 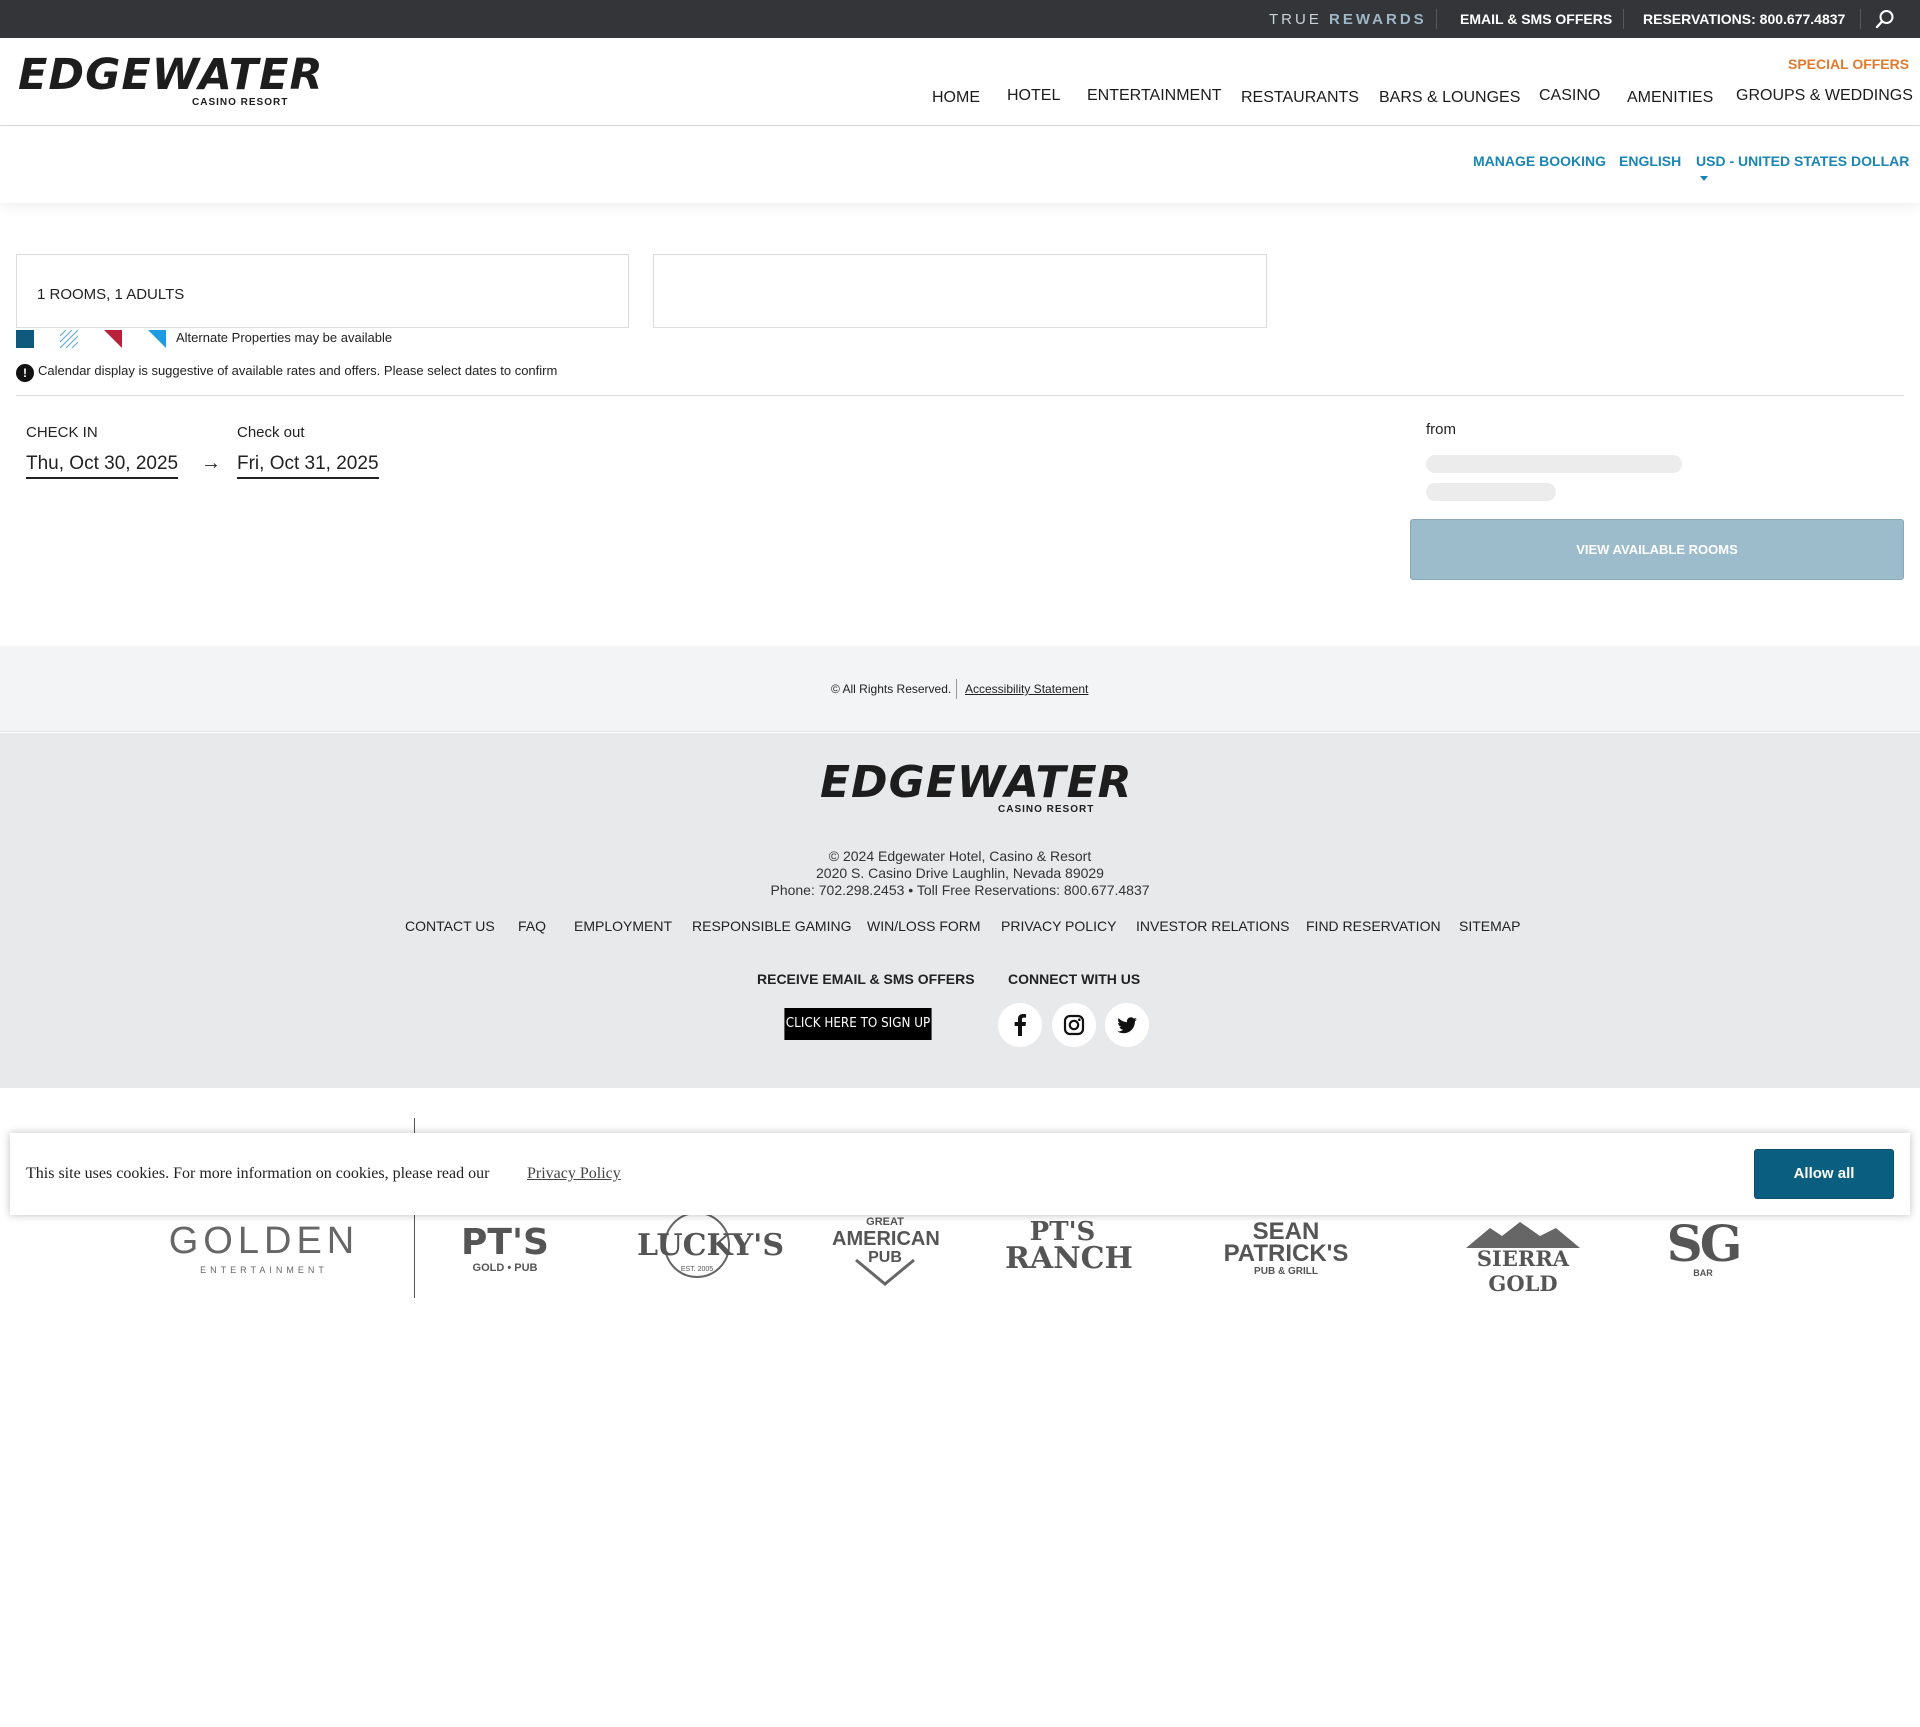 I want to click on legend-available-swatch, so click(x=25, y=339).